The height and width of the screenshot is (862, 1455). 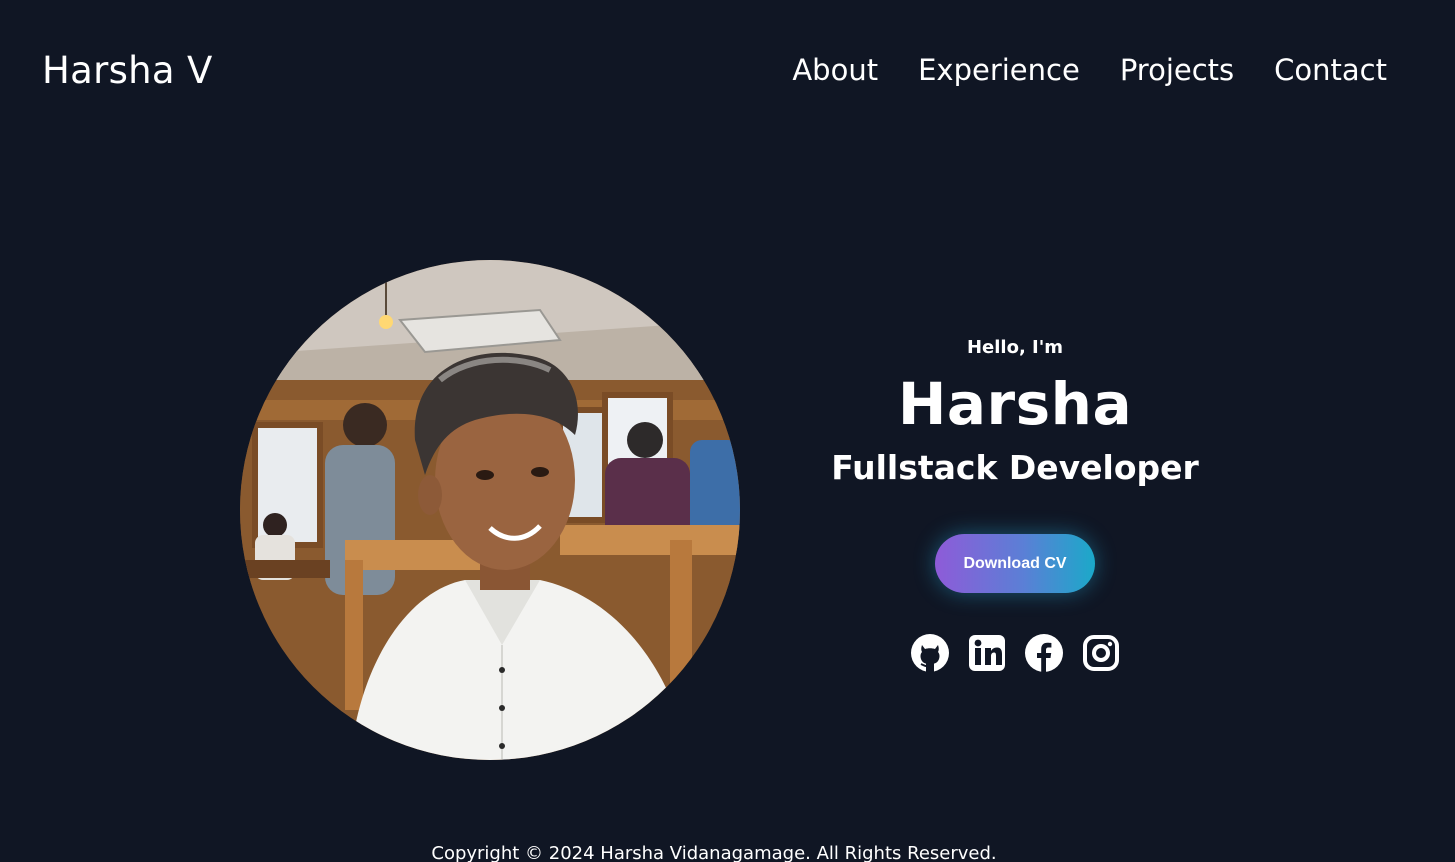 I want to click on instagram-link, so click(x=1101, y=653).